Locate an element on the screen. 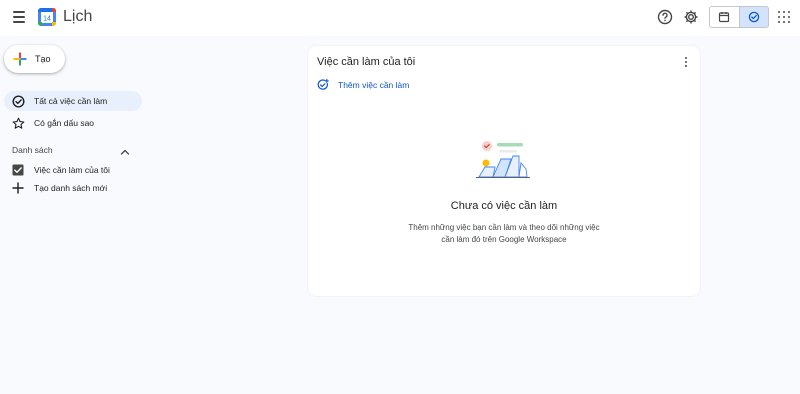 Image resolution: width=800 pixels, height=394 pixels. create-label: Tạo is located at coordinates (43, 59).